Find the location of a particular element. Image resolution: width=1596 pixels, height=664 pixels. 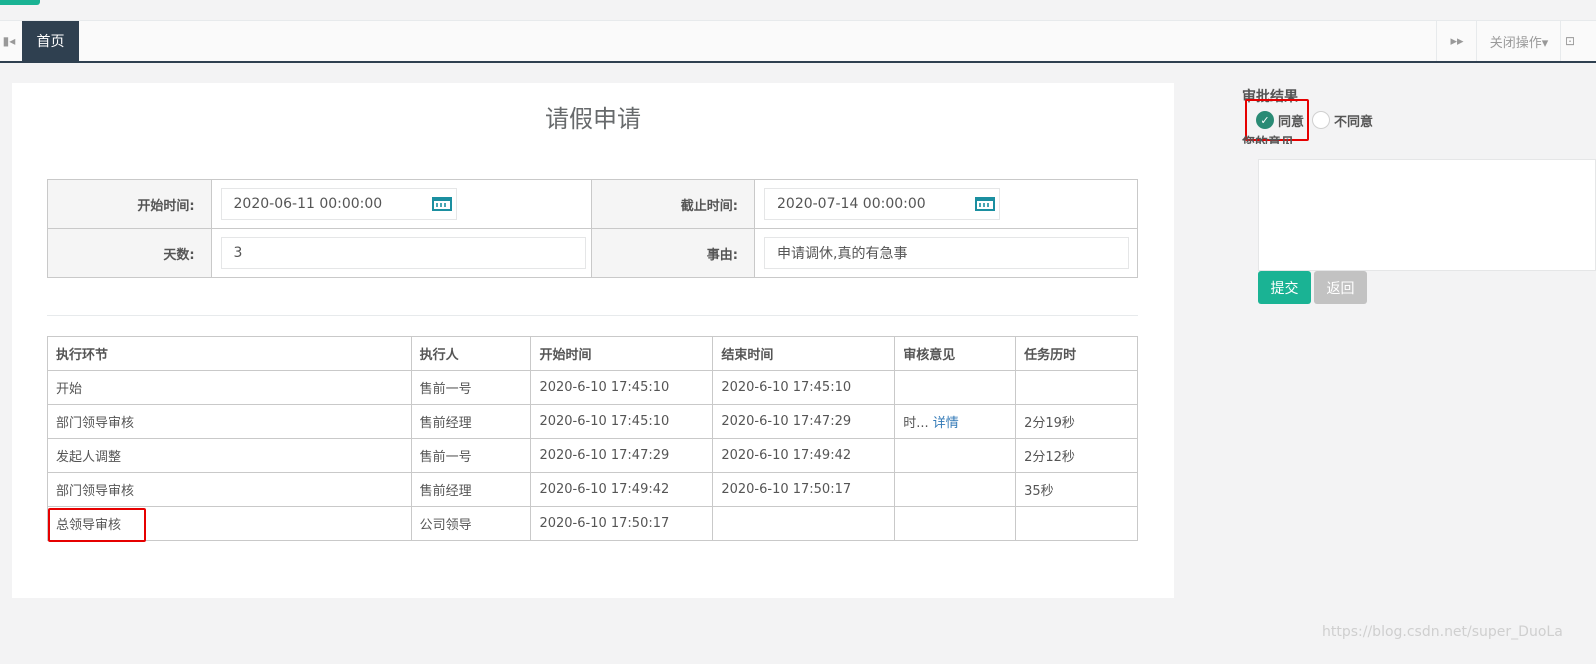

table-row: 总领导审核 公司领导 2020-6-10 17:50:17 is located at coordinates (592, 523).